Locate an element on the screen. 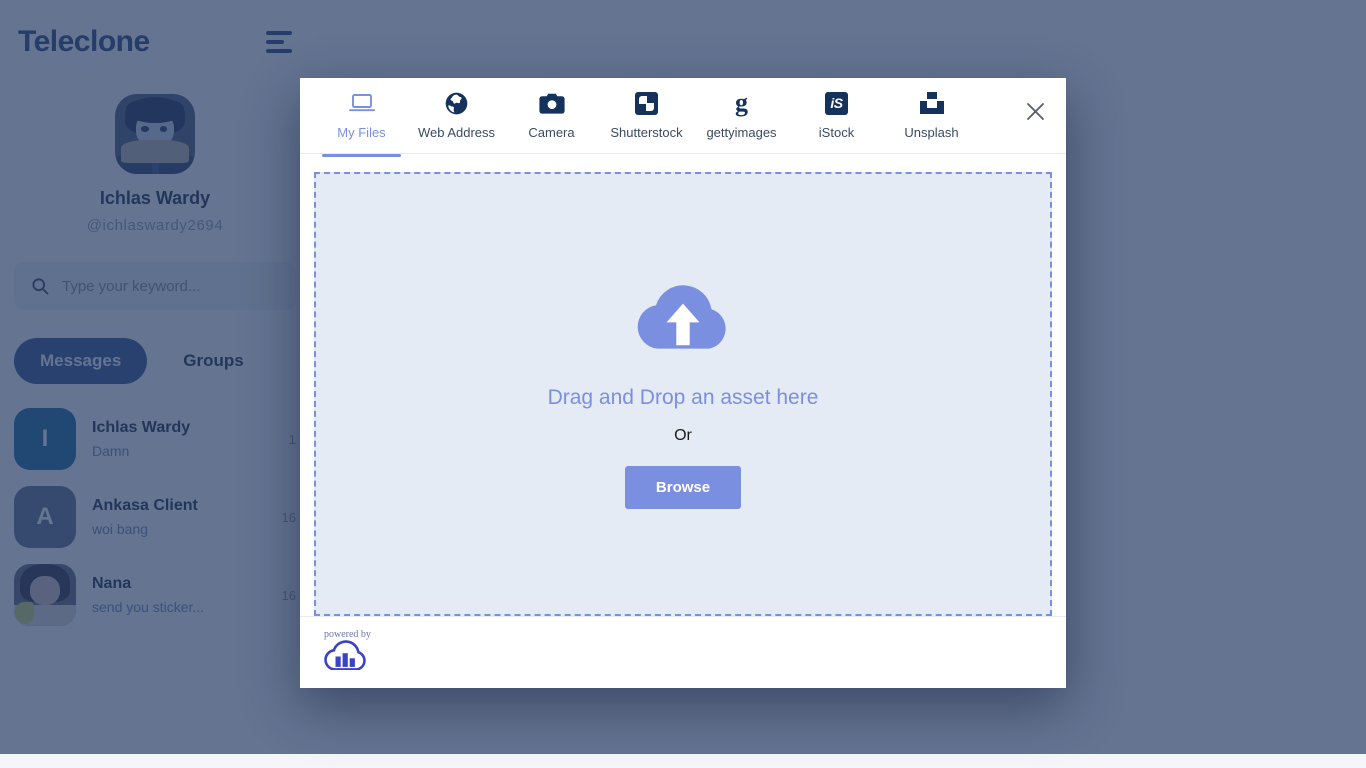  dropzone-or-label: Or is located at coordinates (683, 435).